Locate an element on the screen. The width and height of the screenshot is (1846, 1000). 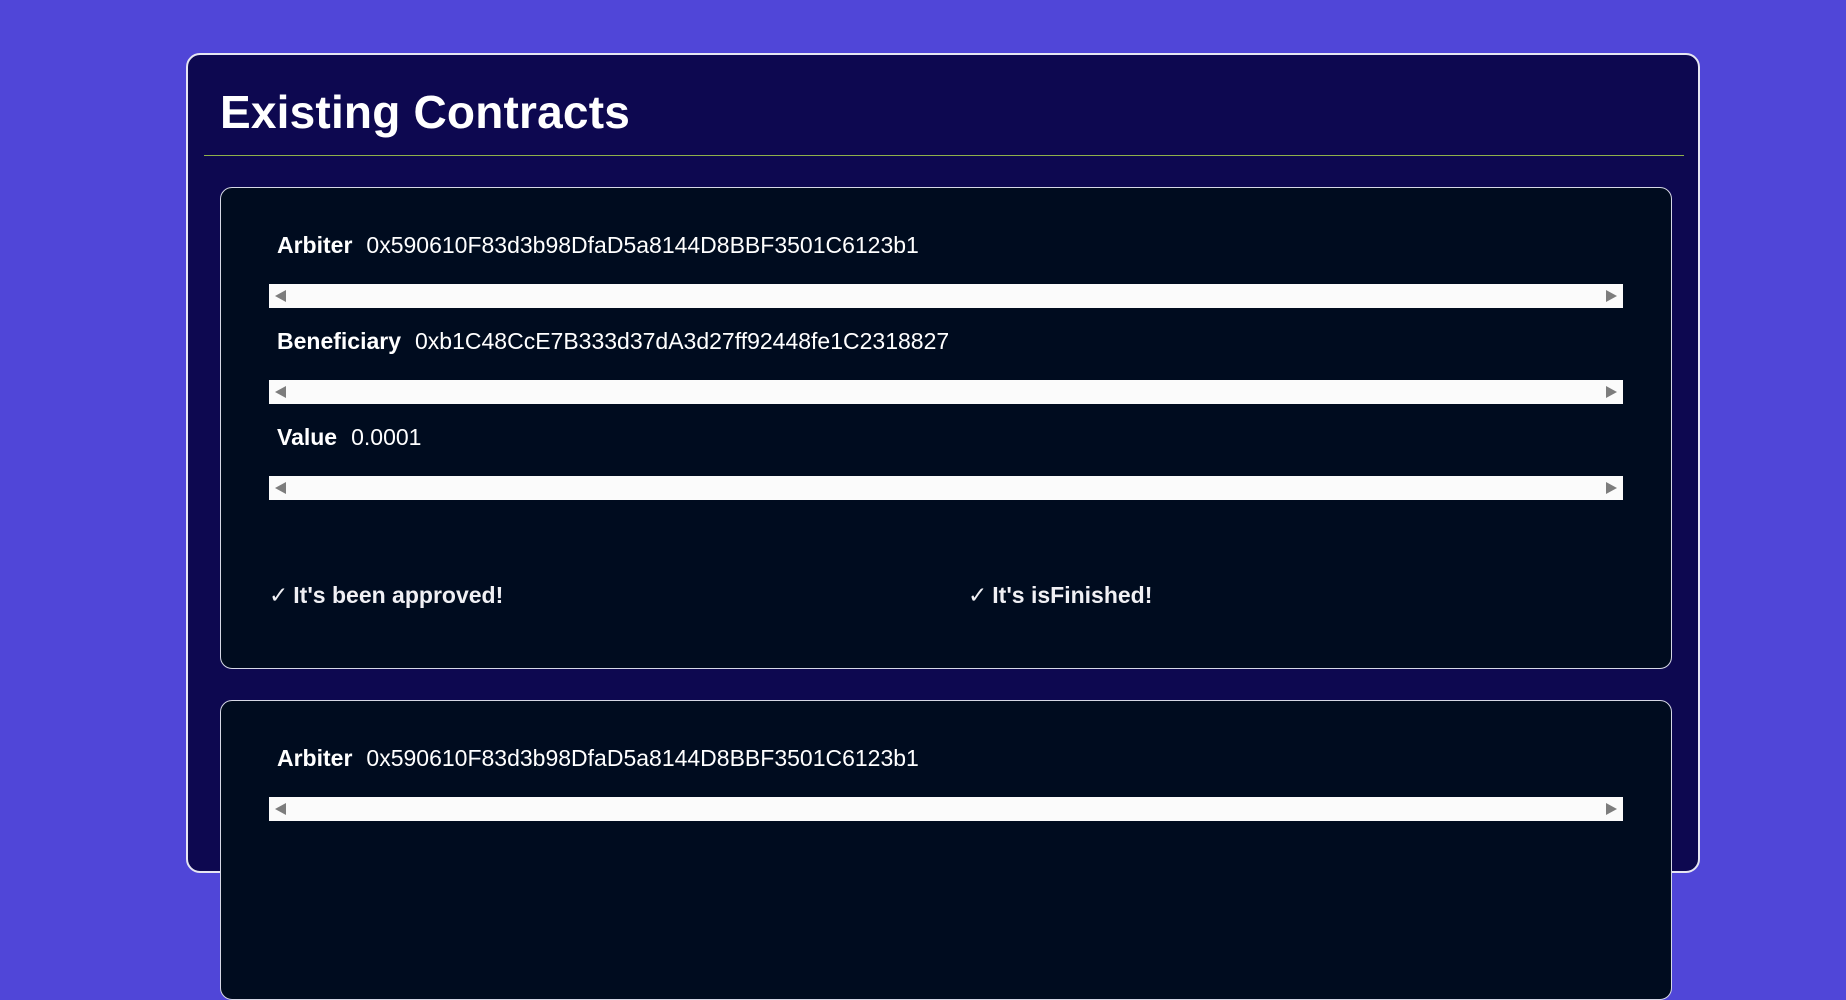
value-label: Value is located at coordinates (307, 437).